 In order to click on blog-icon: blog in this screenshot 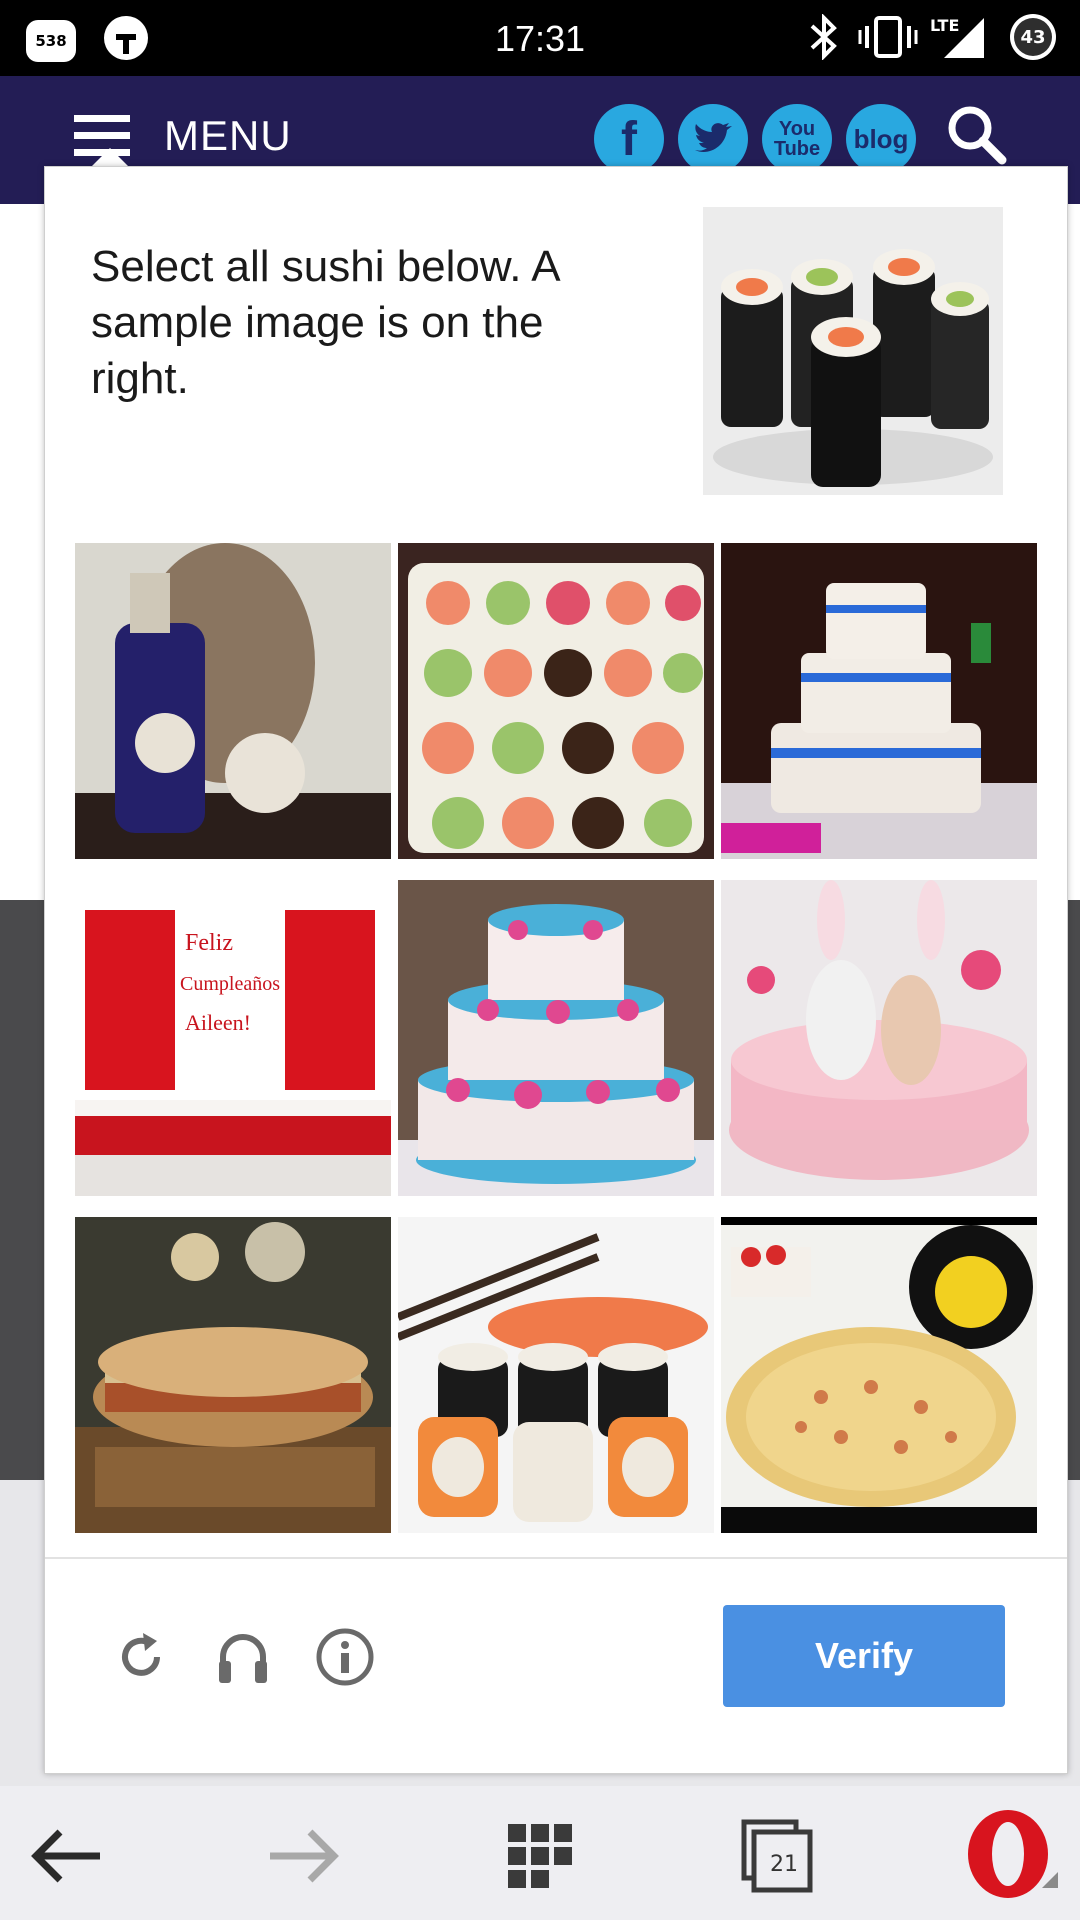, I will do `click(881, 139)`.